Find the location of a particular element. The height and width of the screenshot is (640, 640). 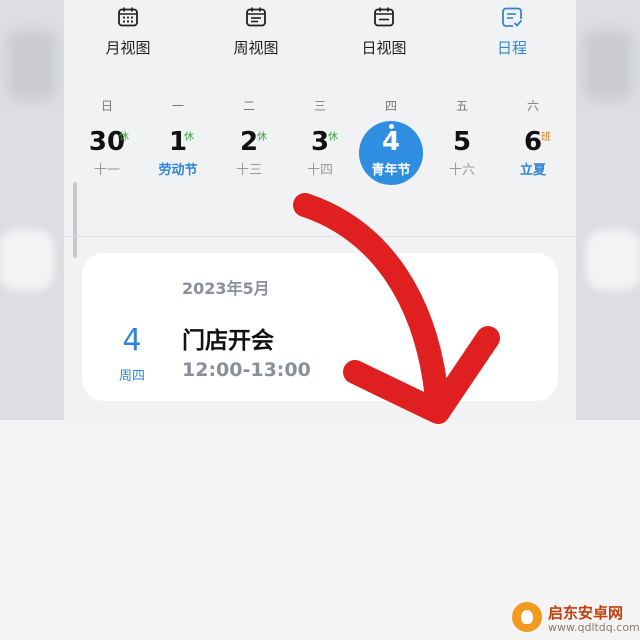

work-badge: 班 is located at coordinates (546, 137).